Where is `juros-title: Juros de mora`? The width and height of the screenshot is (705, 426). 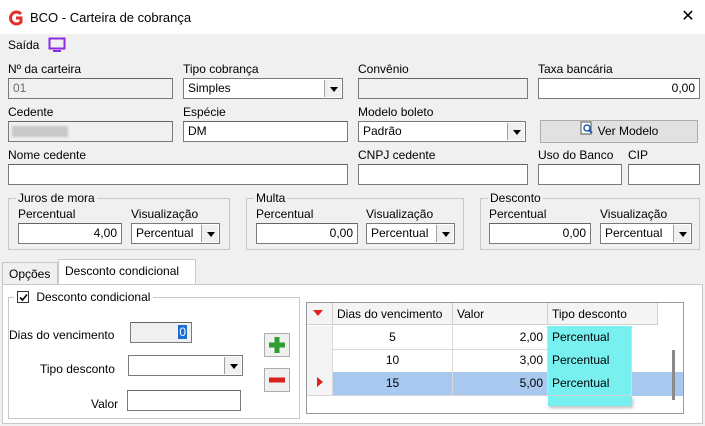 juros-title: Juros de mora is located at coordinates (56, 198).